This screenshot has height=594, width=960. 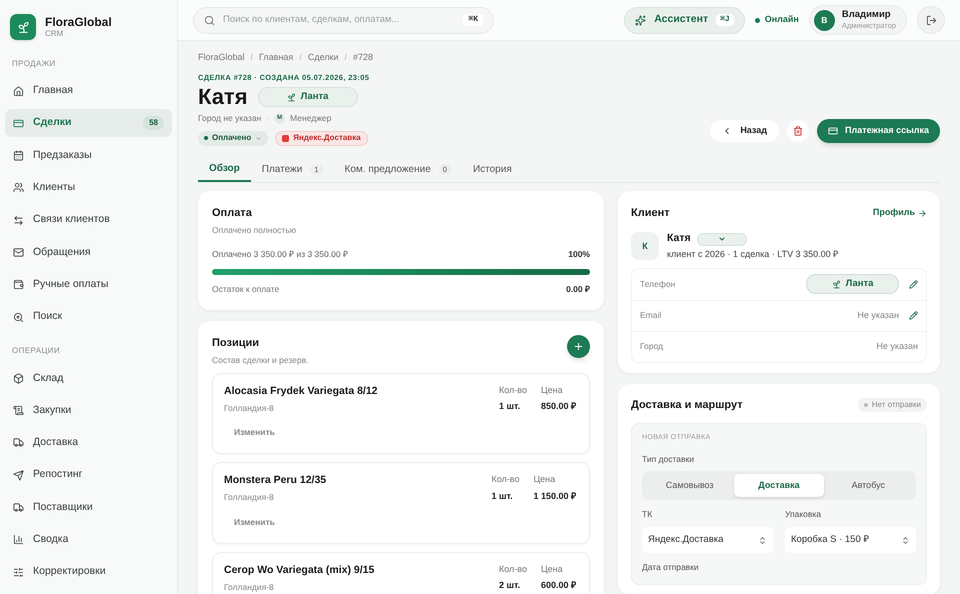 I want to click on sliders-icon, so click(x=18, y=572).